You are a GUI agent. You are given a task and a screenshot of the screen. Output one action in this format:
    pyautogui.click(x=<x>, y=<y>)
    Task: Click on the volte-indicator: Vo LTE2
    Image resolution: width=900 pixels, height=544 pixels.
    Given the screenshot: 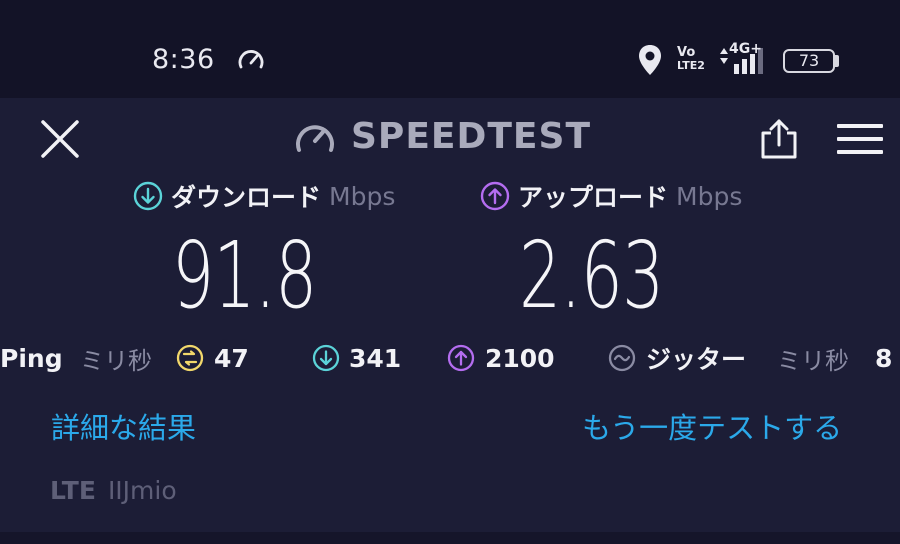 What is the action you would take?
    pyautogui.click(x=693, y=61)
    